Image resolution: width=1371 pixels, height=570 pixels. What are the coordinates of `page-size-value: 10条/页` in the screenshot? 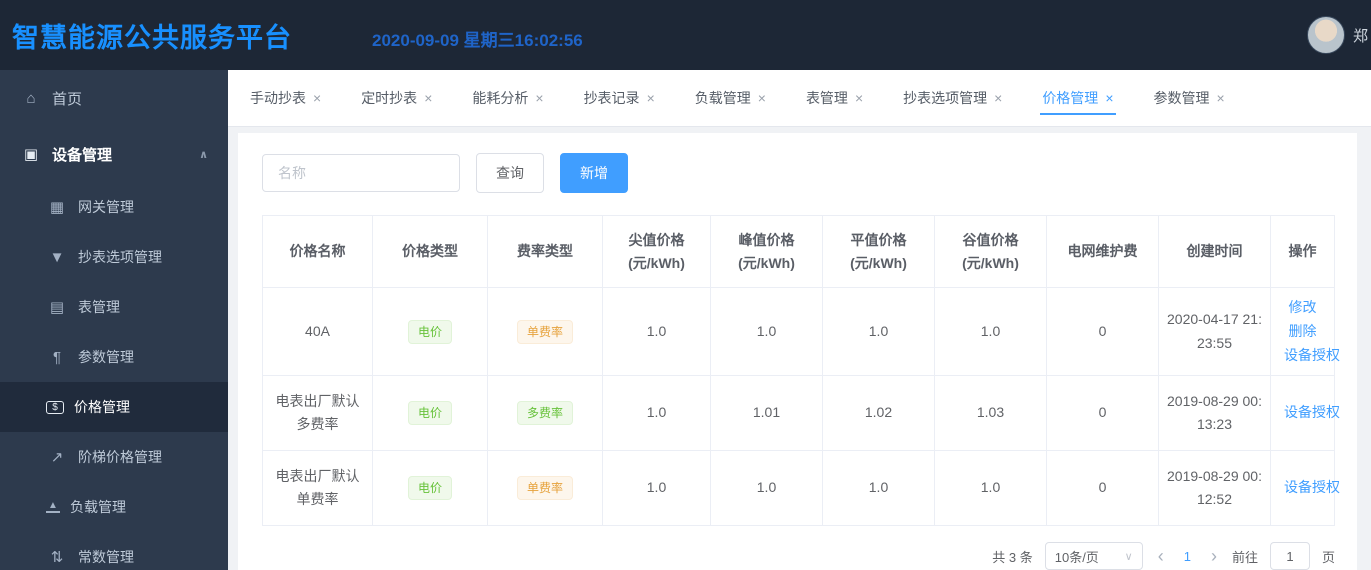 It's located at (1076, 557).